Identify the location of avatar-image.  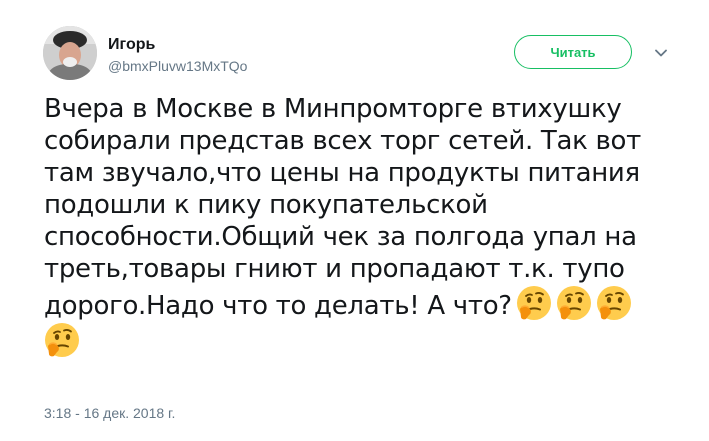
(70, 53).